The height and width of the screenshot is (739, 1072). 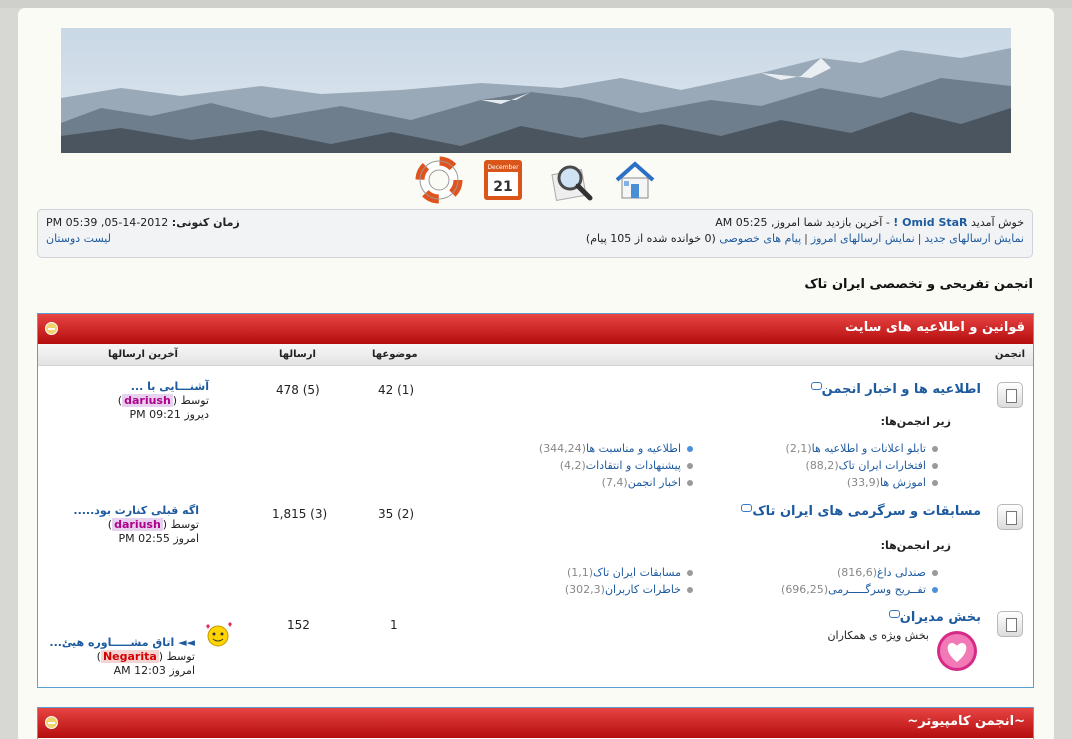 I want to click on posts-count: 1,815 (3), so click(x=300, y=514).